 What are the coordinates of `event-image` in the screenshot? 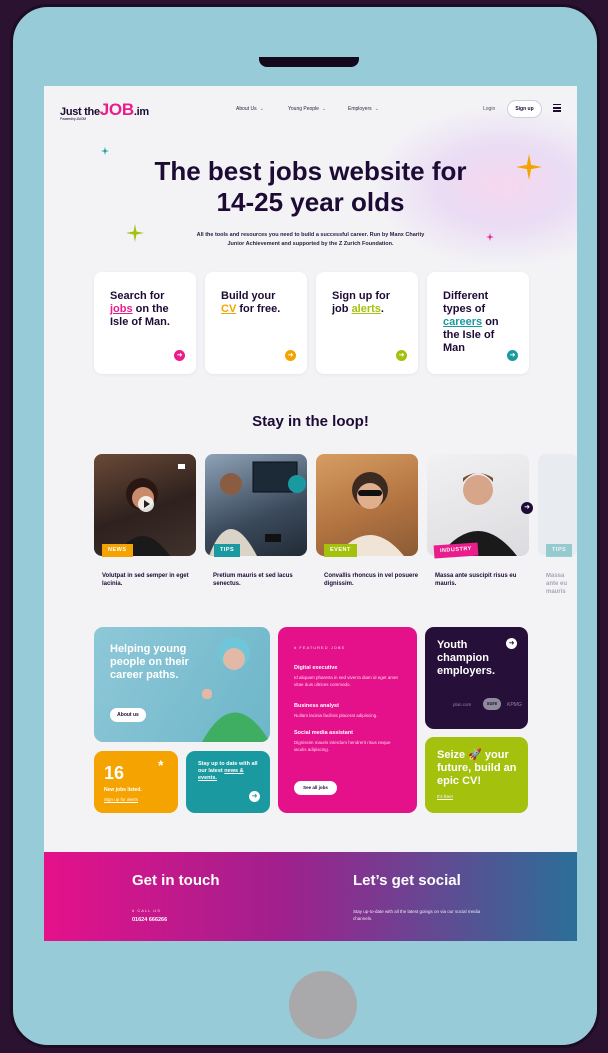 It's located at (367, 505).